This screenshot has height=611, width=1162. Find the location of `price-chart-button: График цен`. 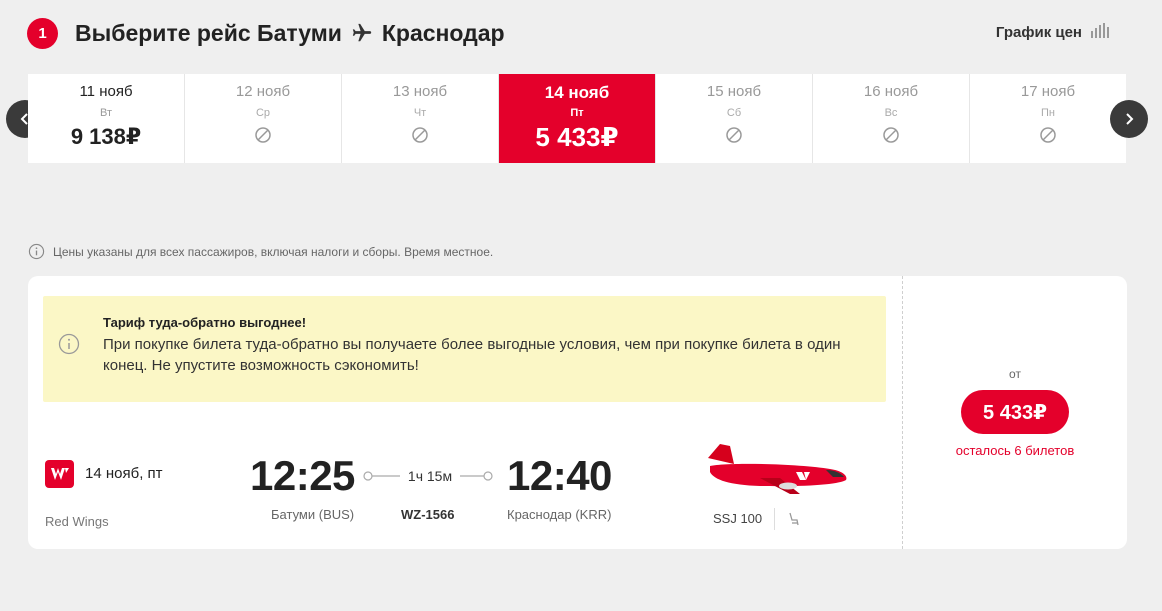

price-chart-button: График цен is located at coordinates (1053, 32).